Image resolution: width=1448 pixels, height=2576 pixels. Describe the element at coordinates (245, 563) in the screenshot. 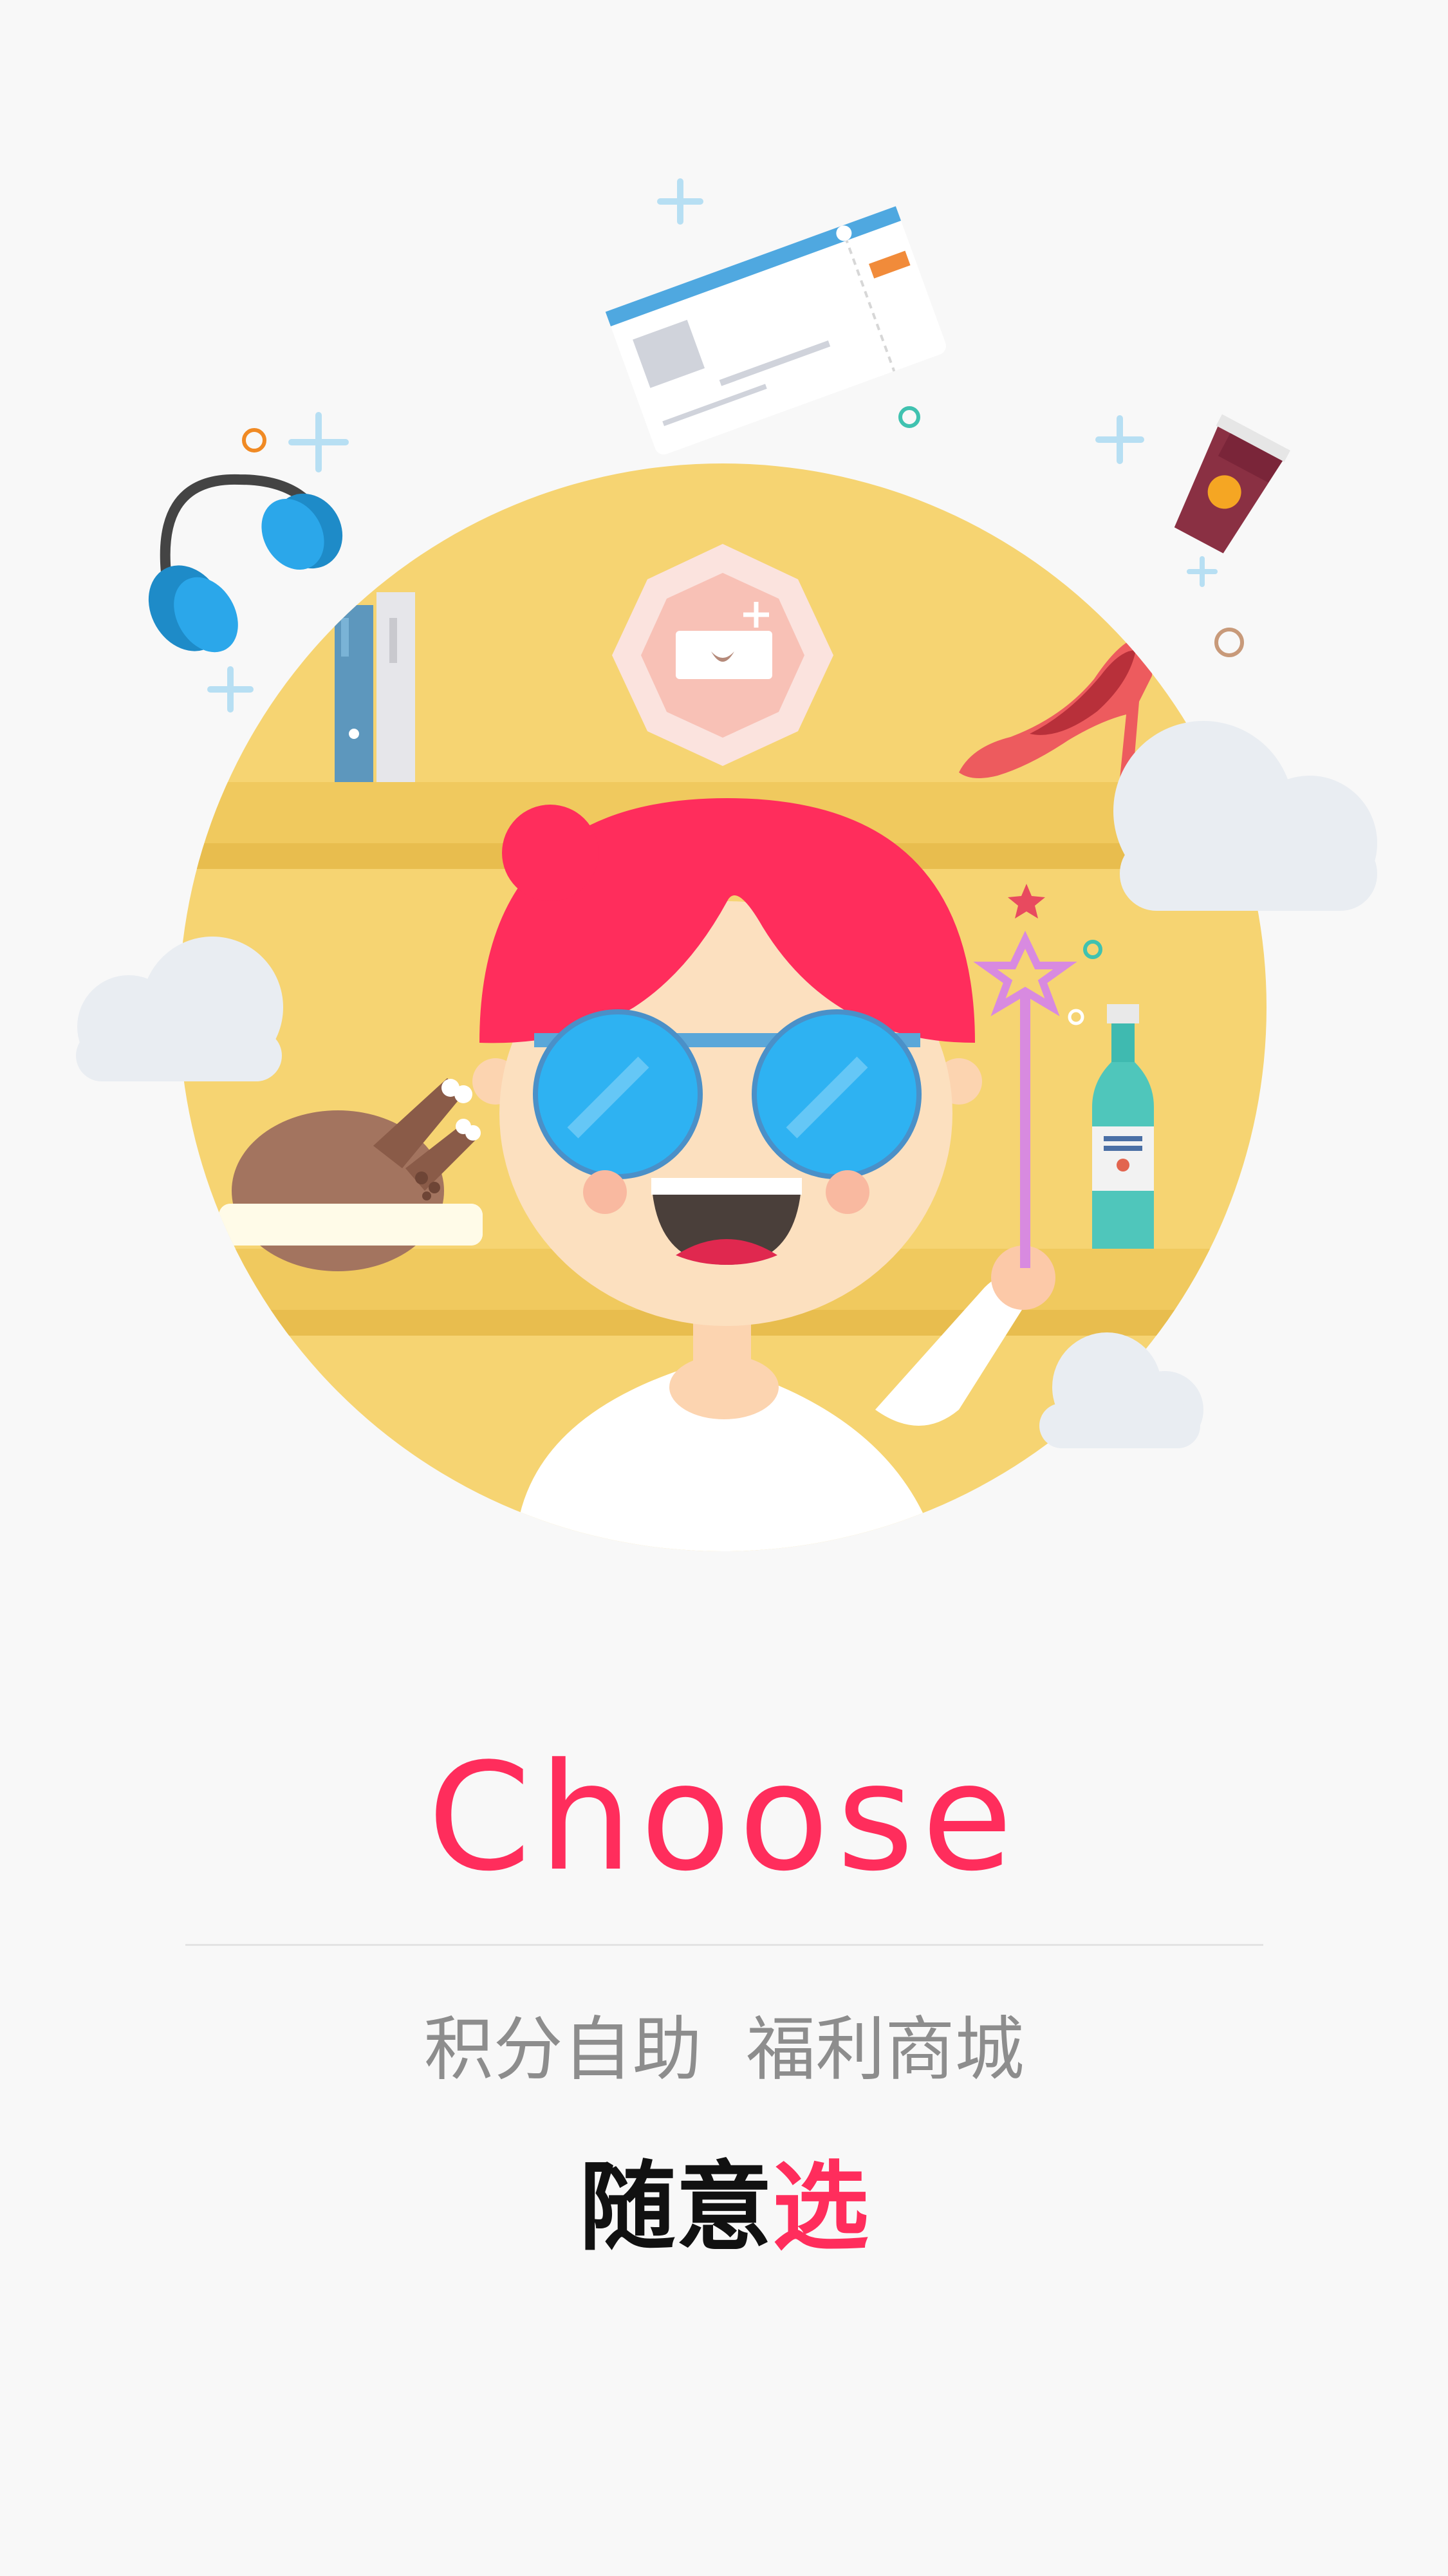

I see `headphones-icon` at that location.